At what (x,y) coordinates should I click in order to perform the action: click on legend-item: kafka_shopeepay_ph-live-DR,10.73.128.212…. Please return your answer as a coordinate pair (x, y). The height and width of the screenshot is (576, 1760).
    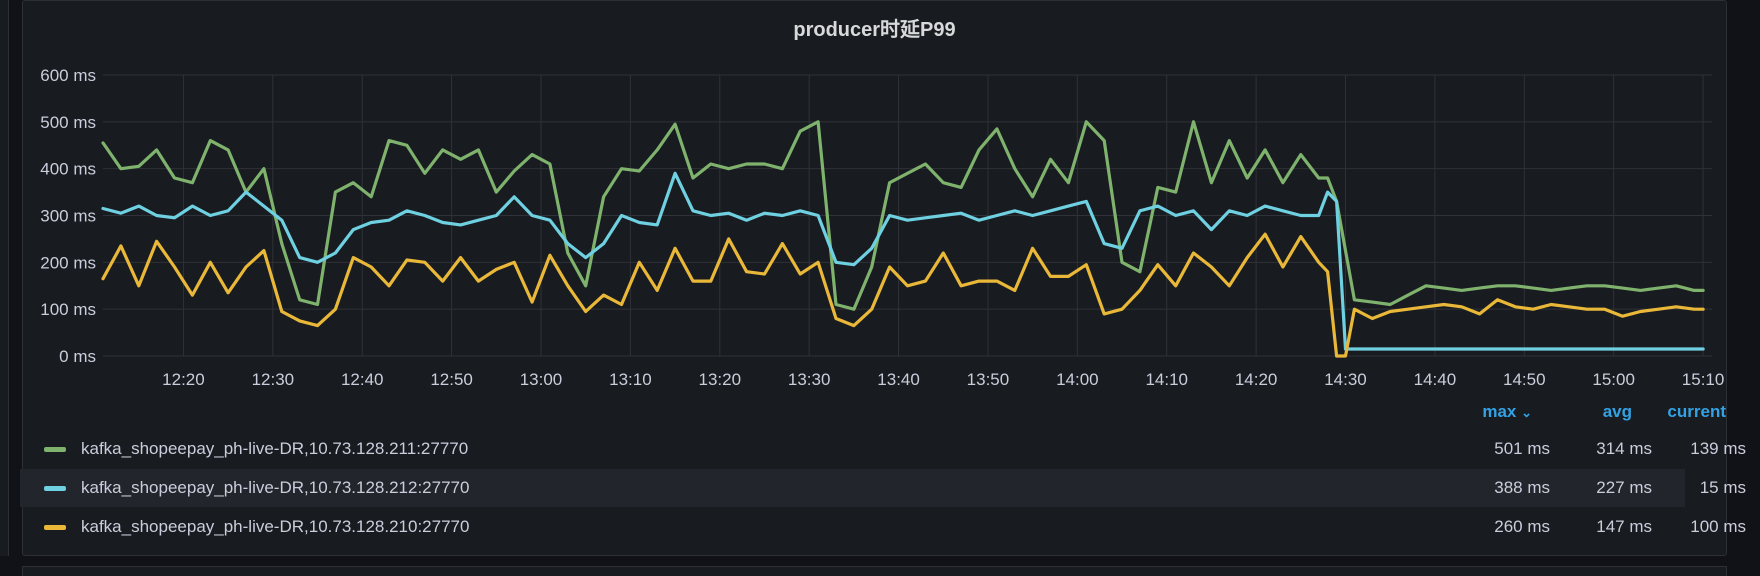
    Looking at the image, I should click on (883, 488).